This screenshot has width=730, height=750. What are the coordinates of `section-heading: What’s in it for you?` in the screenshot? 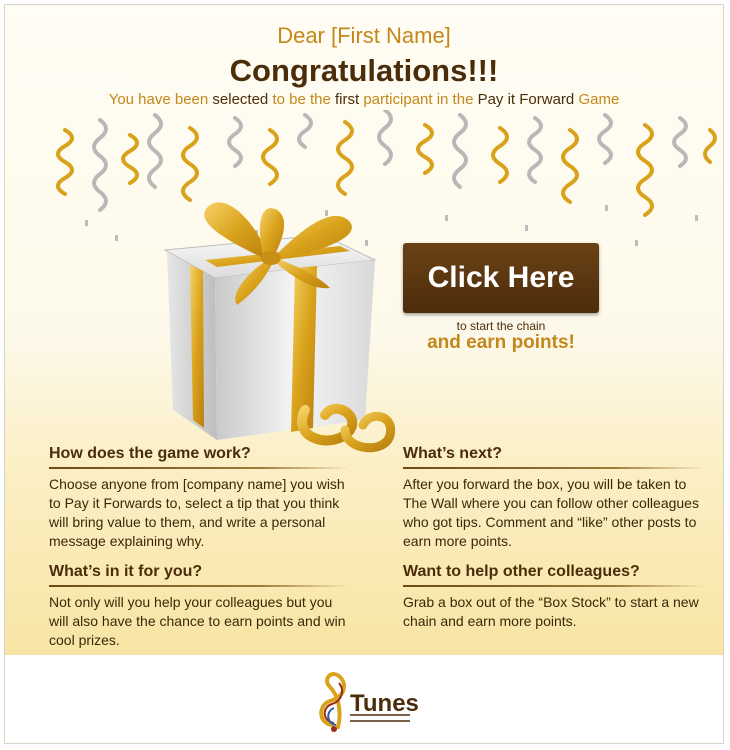 It's located at (199, 575).